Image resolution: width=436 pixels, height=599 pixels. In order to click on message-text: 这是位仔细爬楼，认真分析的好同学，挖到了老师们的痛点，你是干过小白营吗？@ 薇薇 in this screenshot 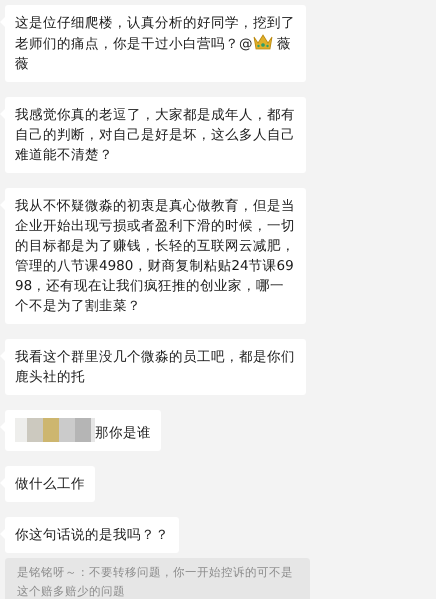, I will do `click(155, 44)`.